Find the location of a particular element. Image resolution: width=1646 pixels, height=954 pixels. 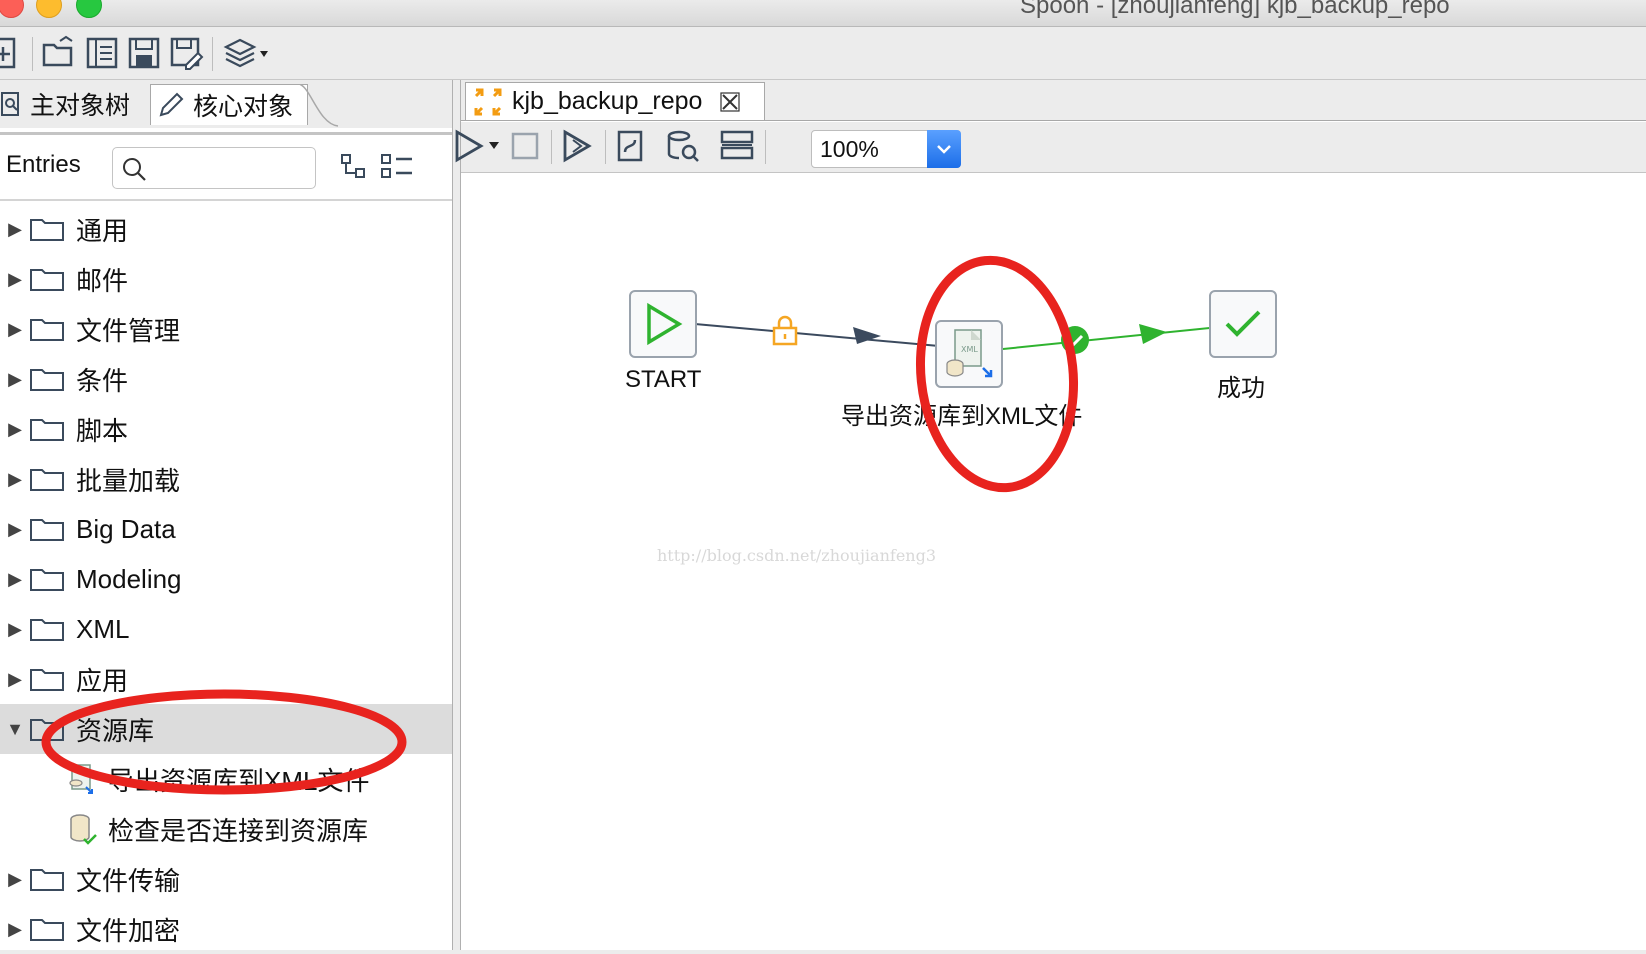

tree-entry-check-repository-connection: 检查是否连接到资源库 is located at coordinates (226, 829).